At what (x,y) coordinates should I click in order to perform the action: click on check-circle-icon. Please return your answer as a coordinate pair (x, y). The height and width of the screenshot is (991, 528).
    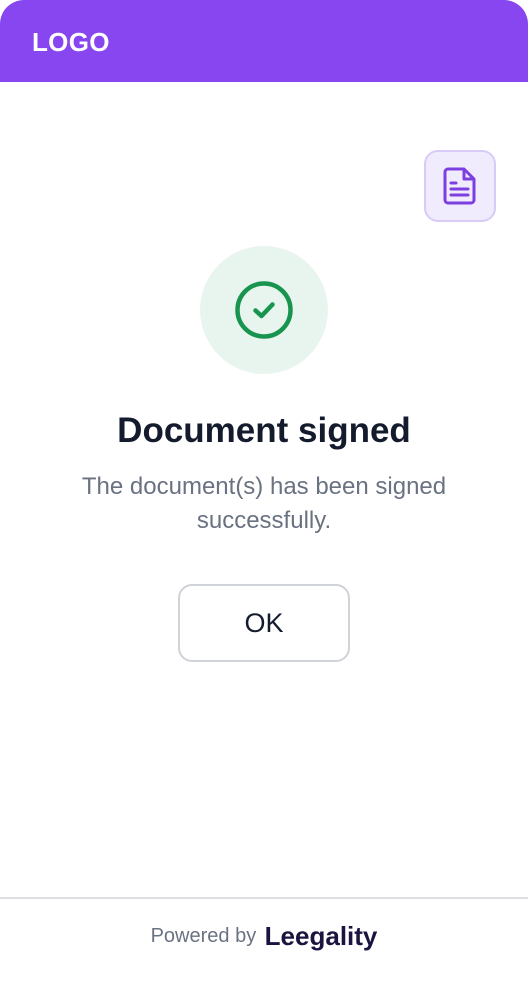
    Looking at the image, I should click on (264, 310).